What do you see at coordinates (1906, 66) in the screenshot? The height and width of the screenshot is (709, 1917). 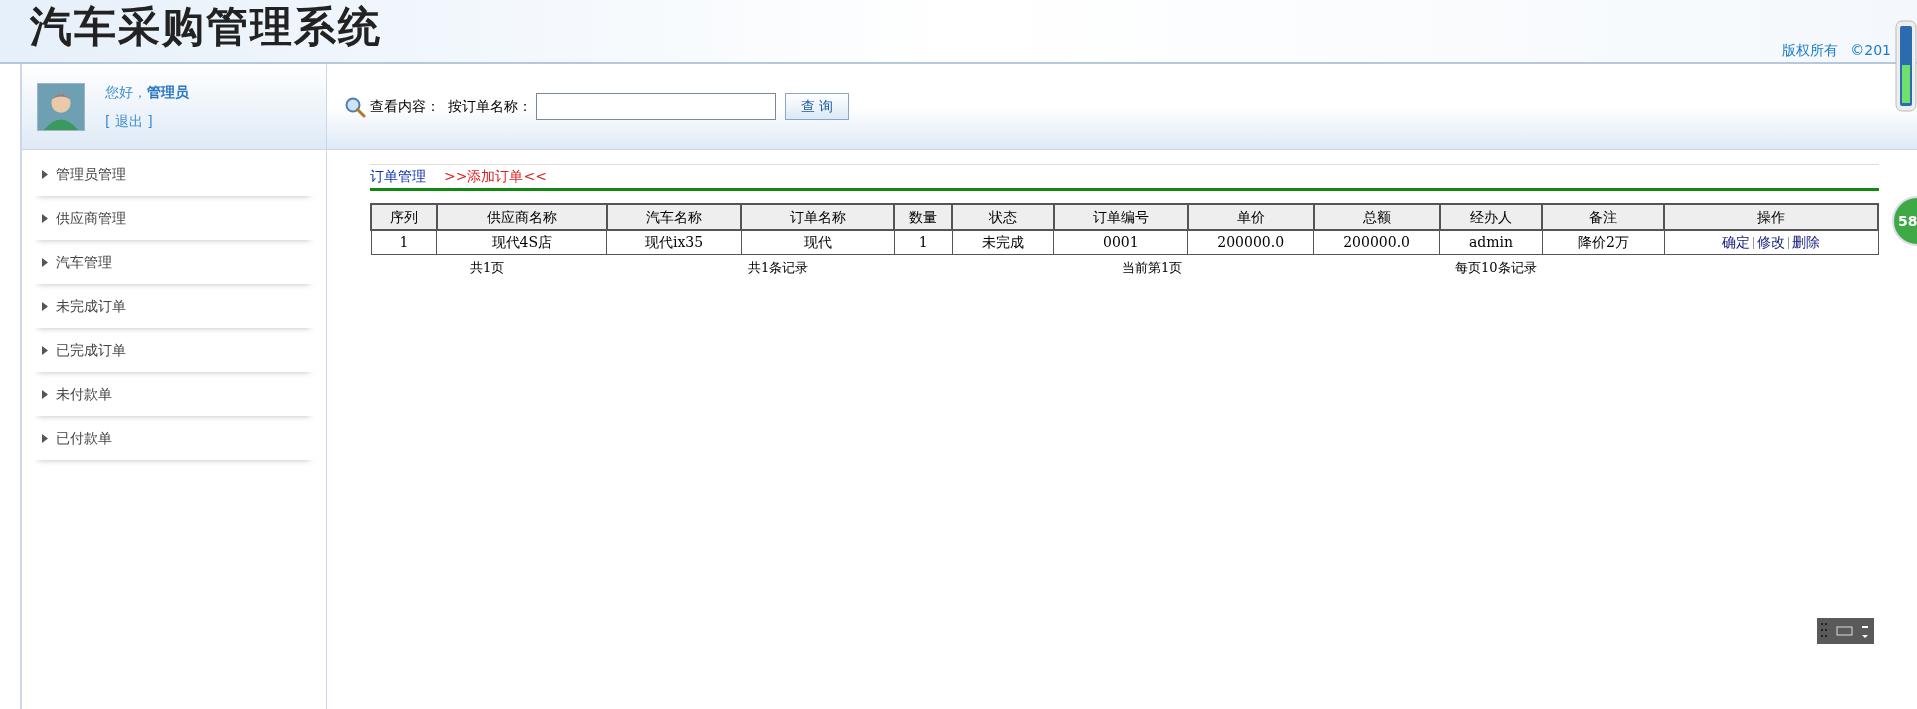 I see `level-meter-icon` at bounding box center [1906, 66].